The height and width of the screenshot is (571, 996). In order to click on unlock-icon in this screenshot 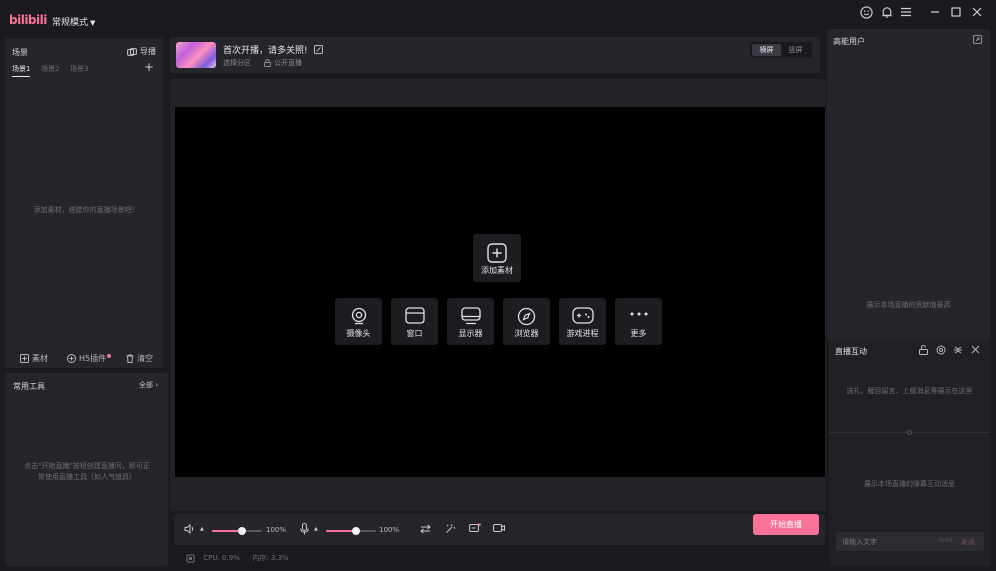, I will do `click(923, 350)`.